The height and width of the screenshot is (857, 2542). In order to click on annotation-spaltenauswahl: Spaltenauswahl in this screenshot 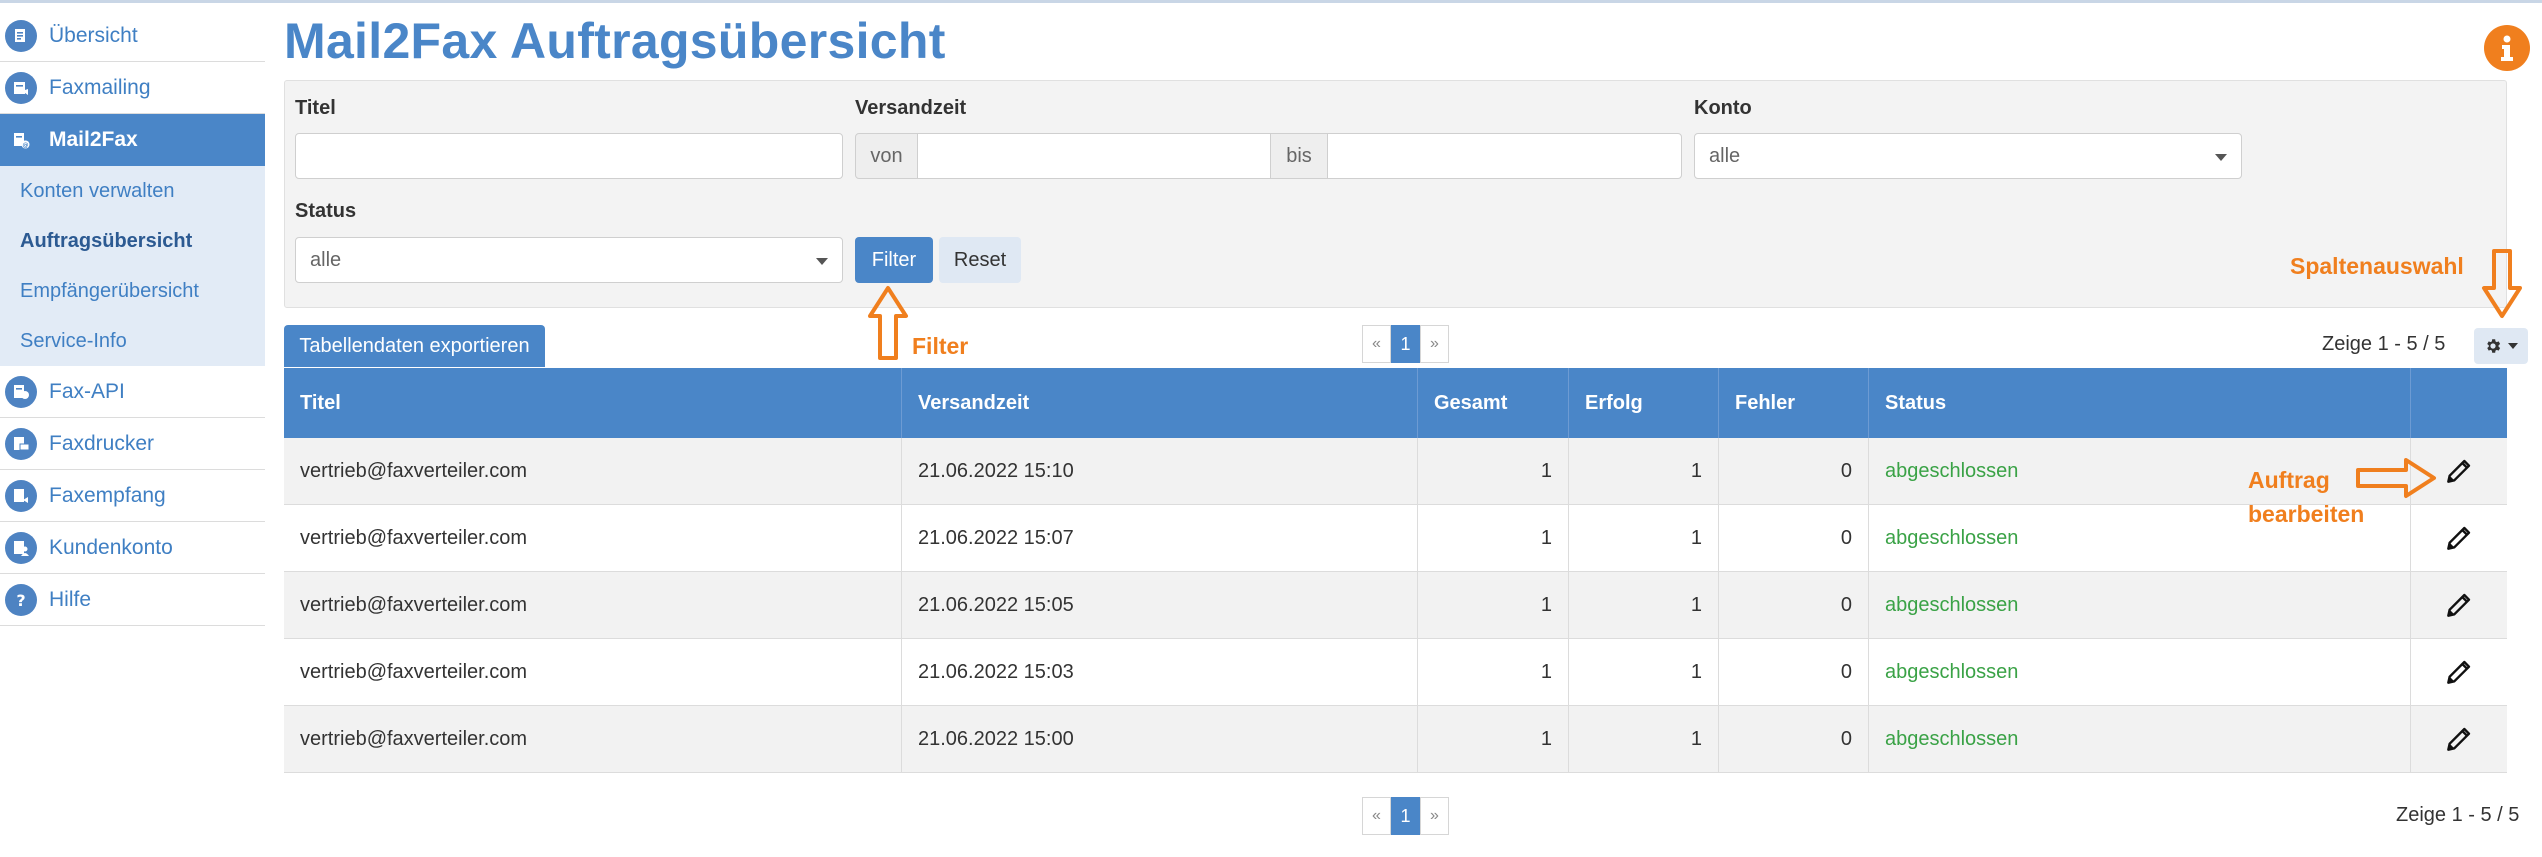, I will do `click(2377, 266)`.